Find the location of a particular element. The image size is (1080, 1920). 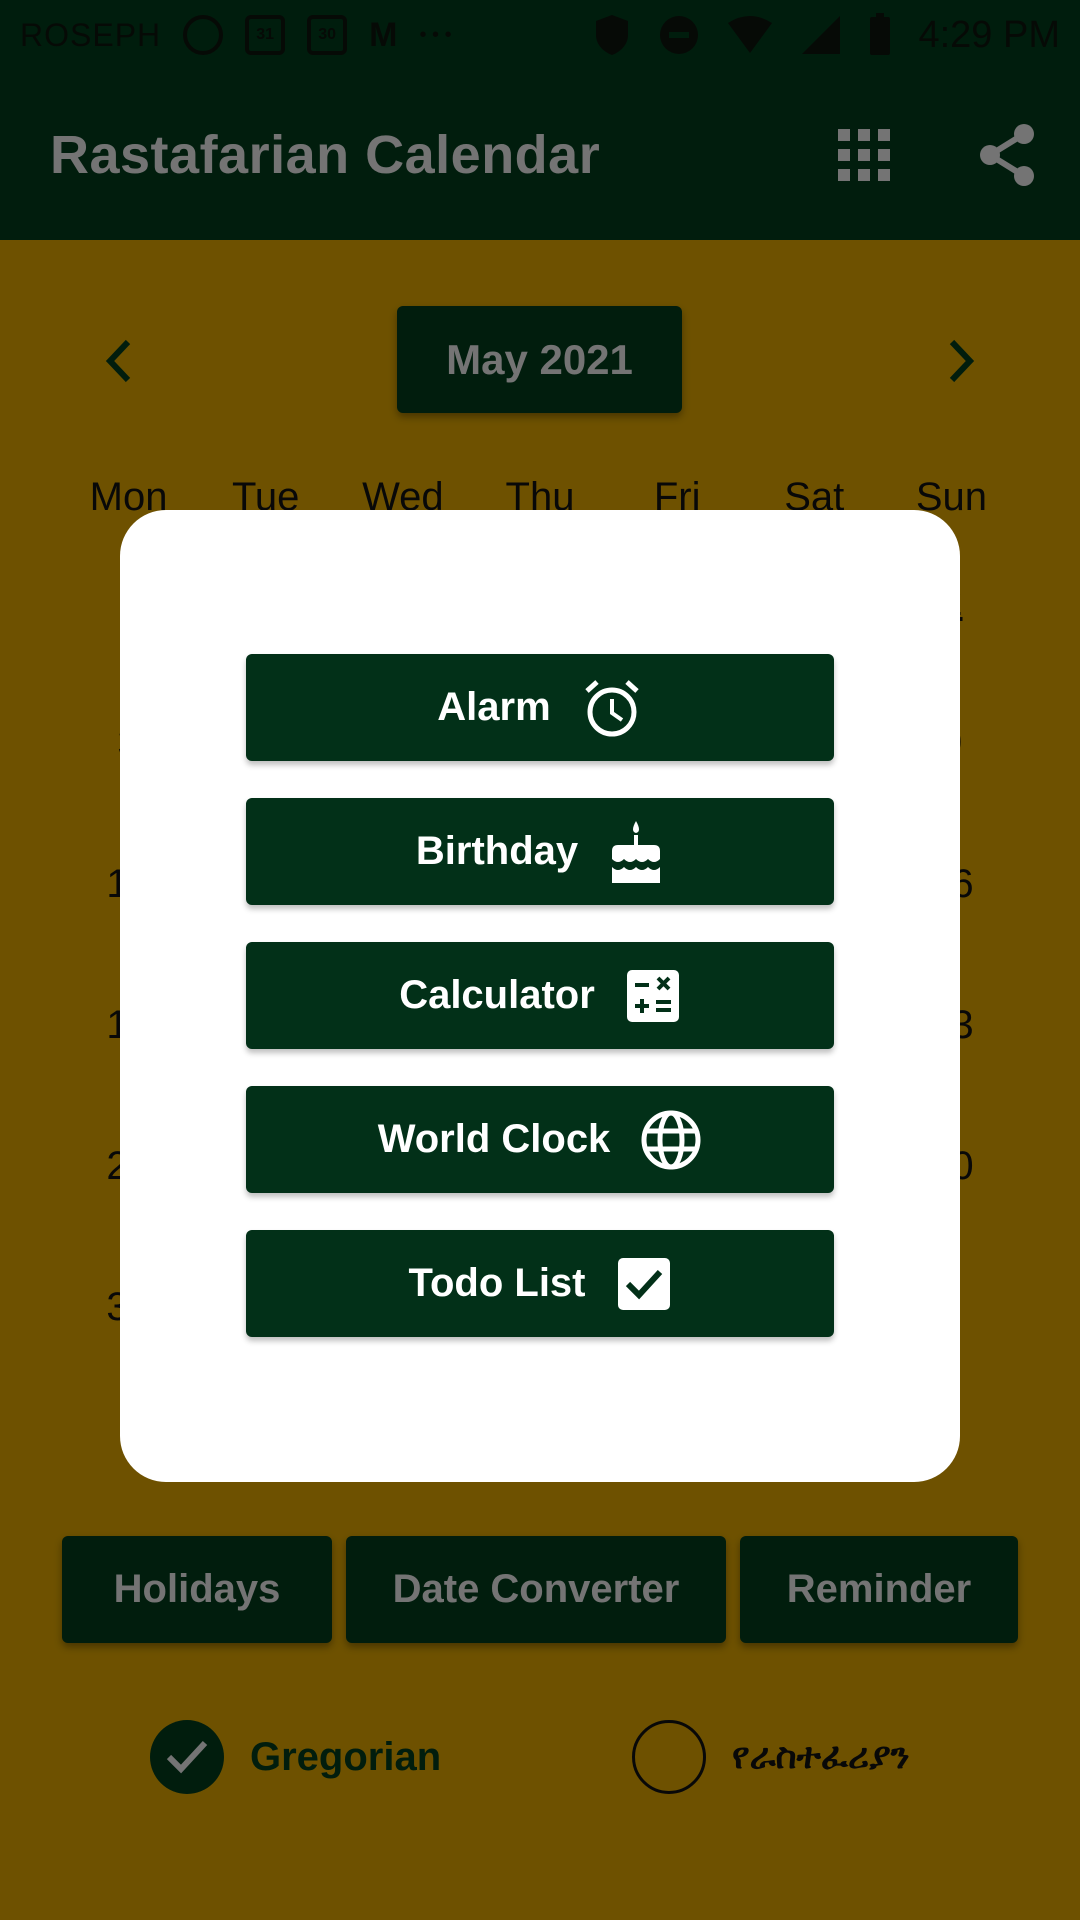

birthday-label: Birthday is located at coordinates (497, 851).